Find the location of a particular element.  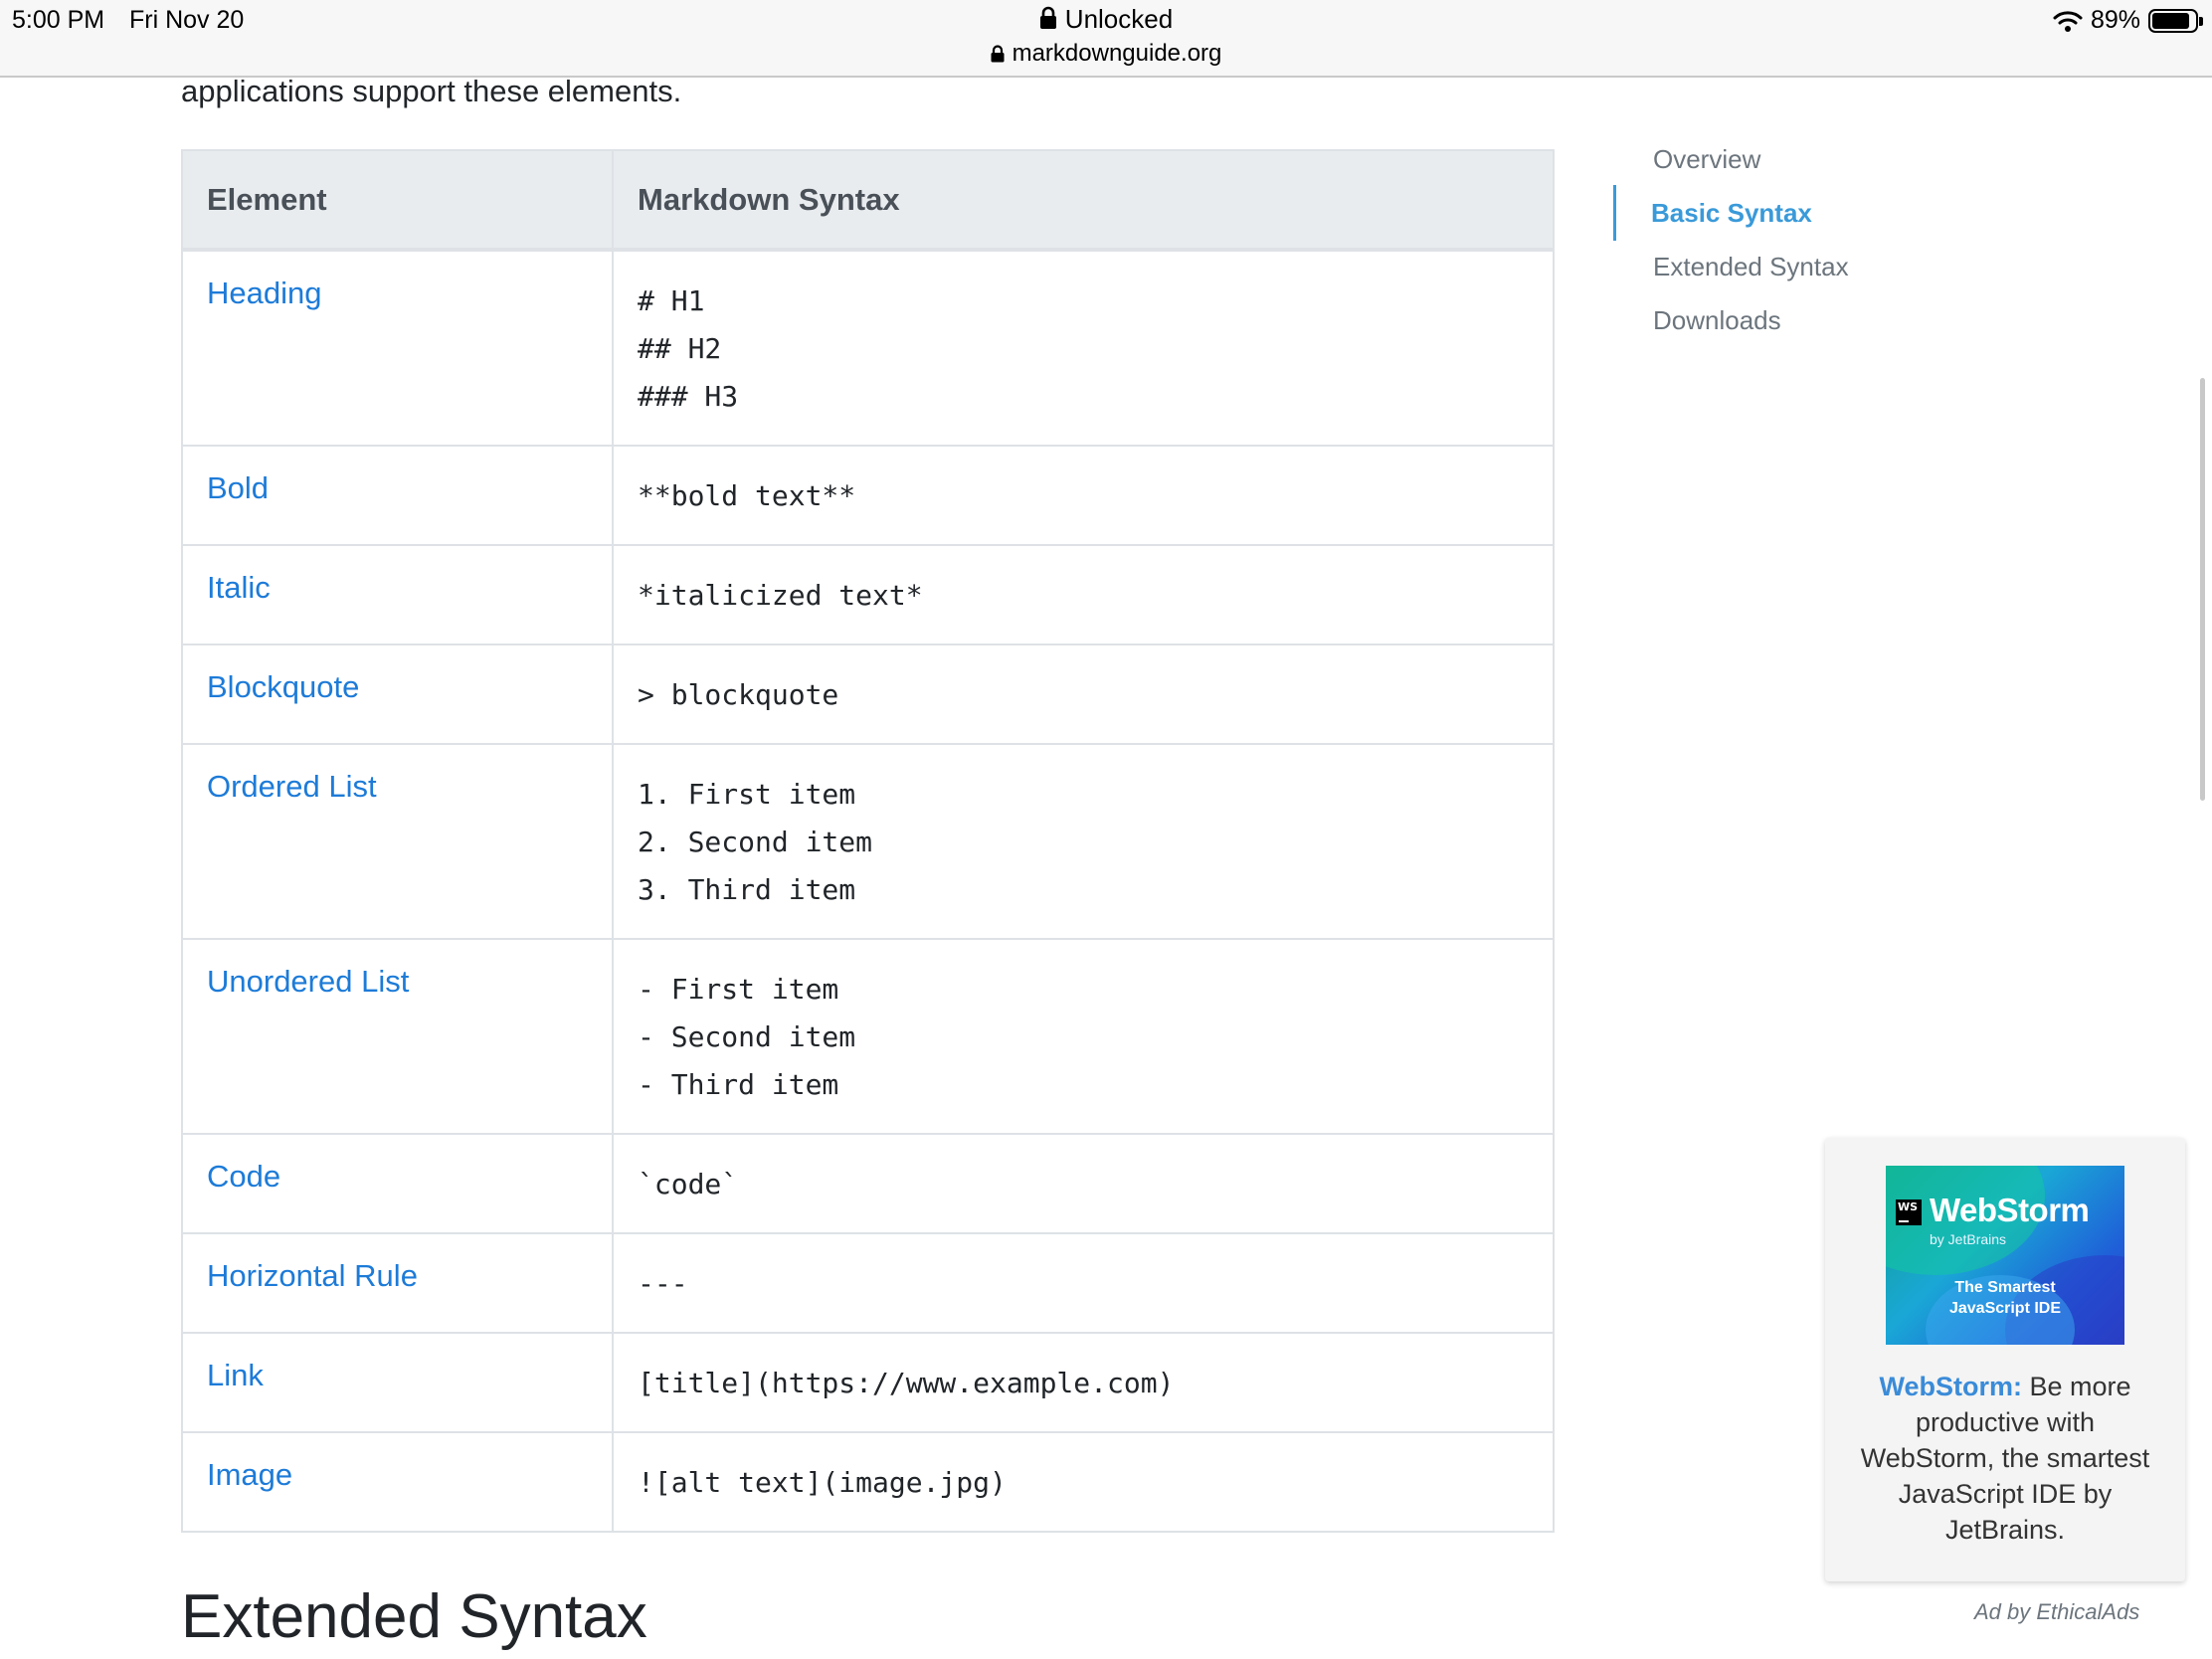

element-link: Italic is located at coordinates (239, 587).